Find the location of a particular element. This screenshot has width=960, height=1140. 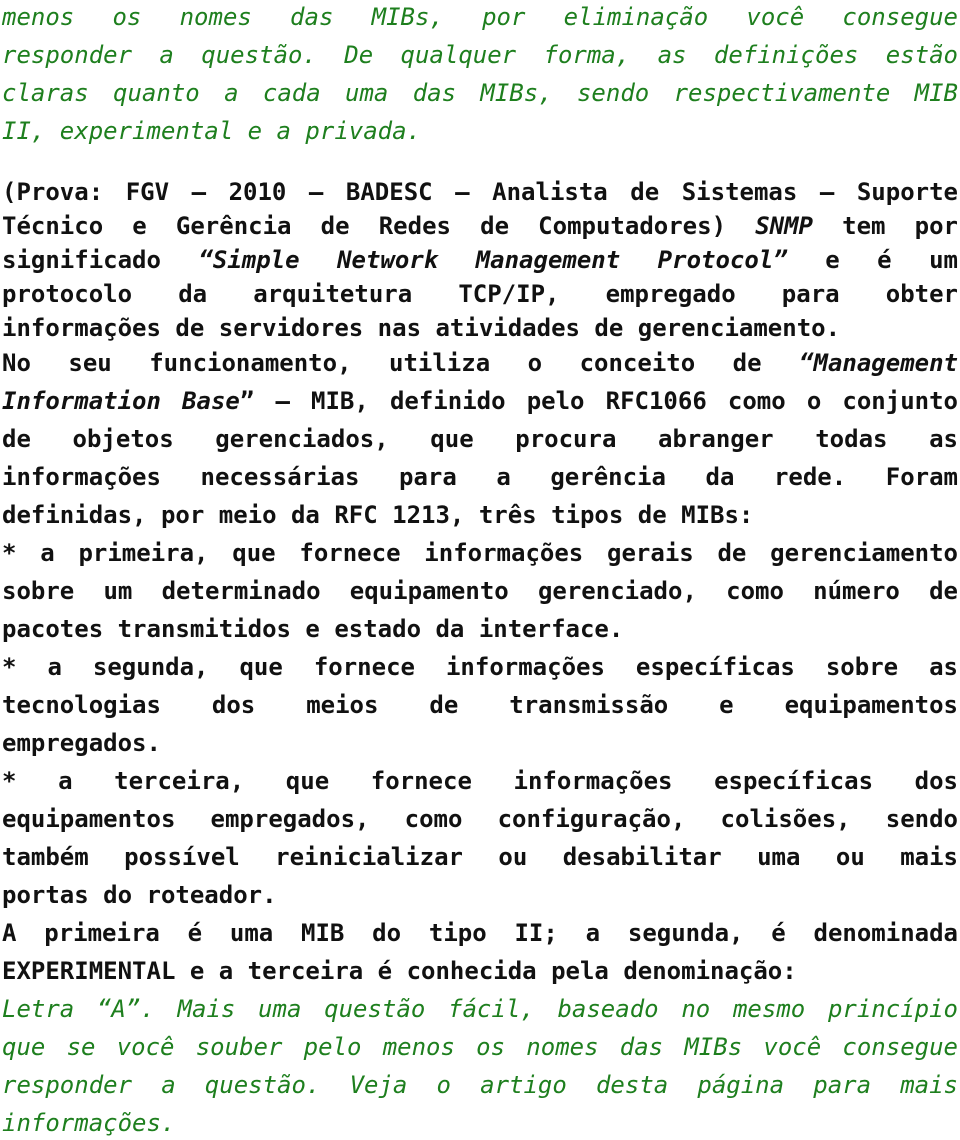

mib-term: “Management is located at coordinates (878, 363).